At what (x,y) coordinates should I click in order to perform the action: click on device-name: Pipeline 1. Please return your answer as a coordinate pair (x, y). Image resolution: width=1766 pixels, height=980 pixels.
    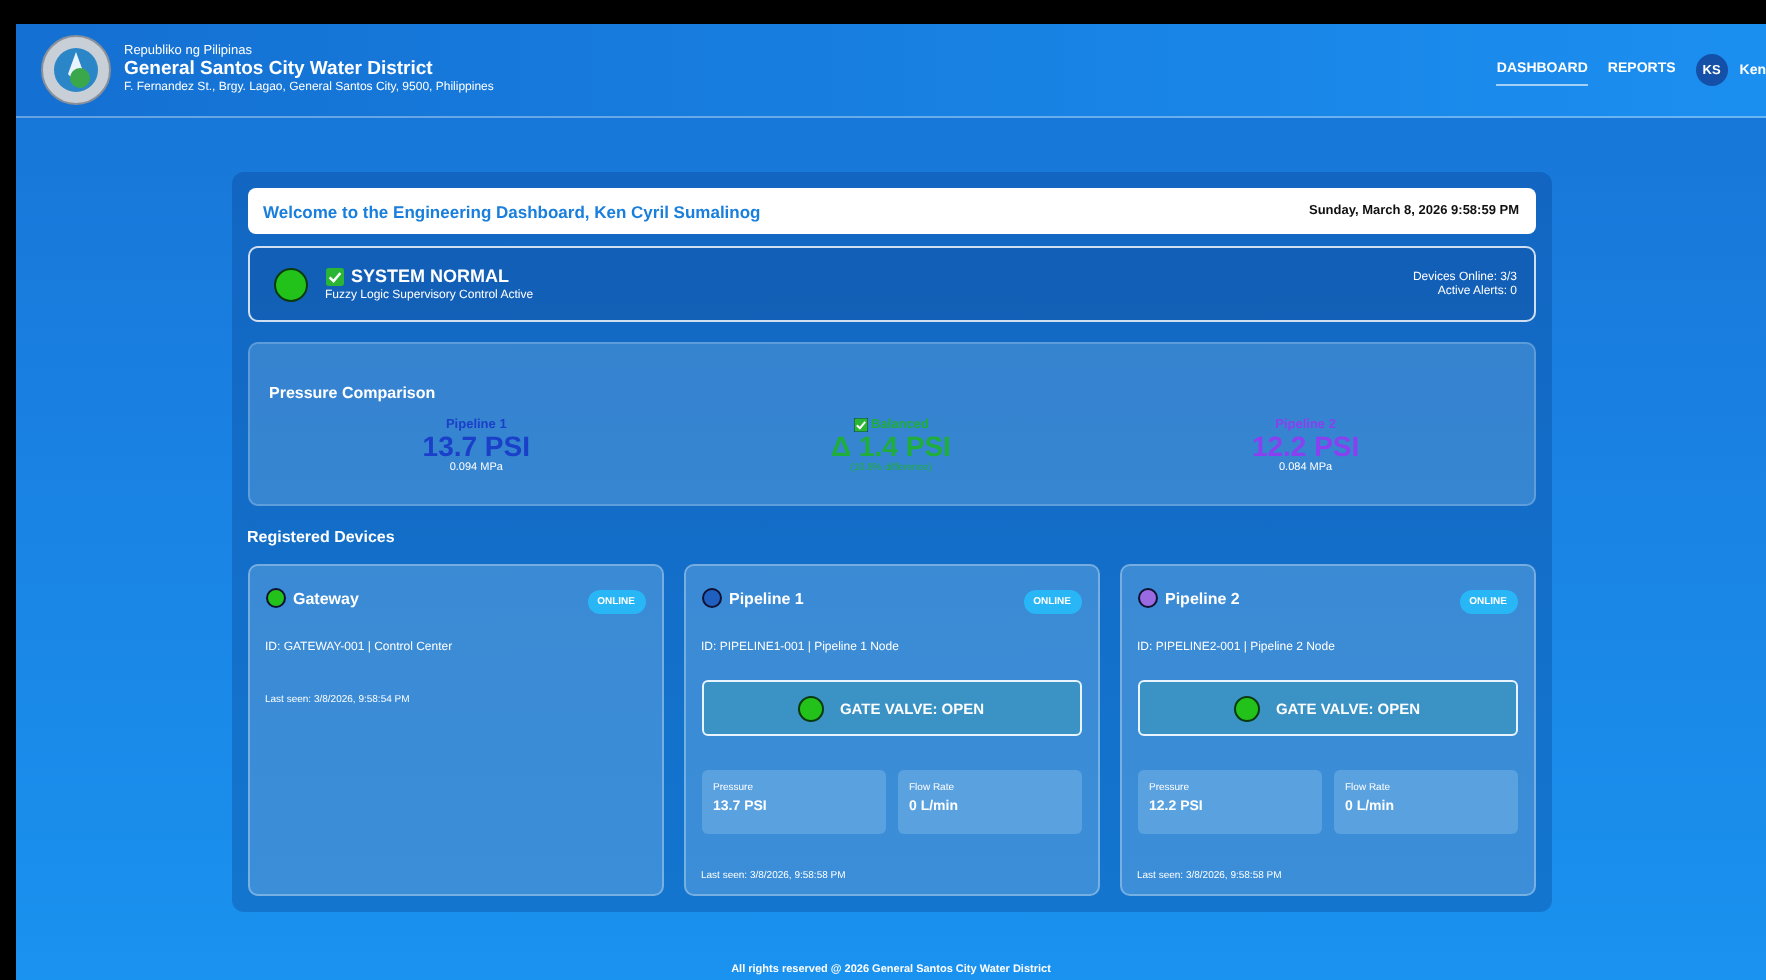
    Looking at the image, I should click on (766, 598).